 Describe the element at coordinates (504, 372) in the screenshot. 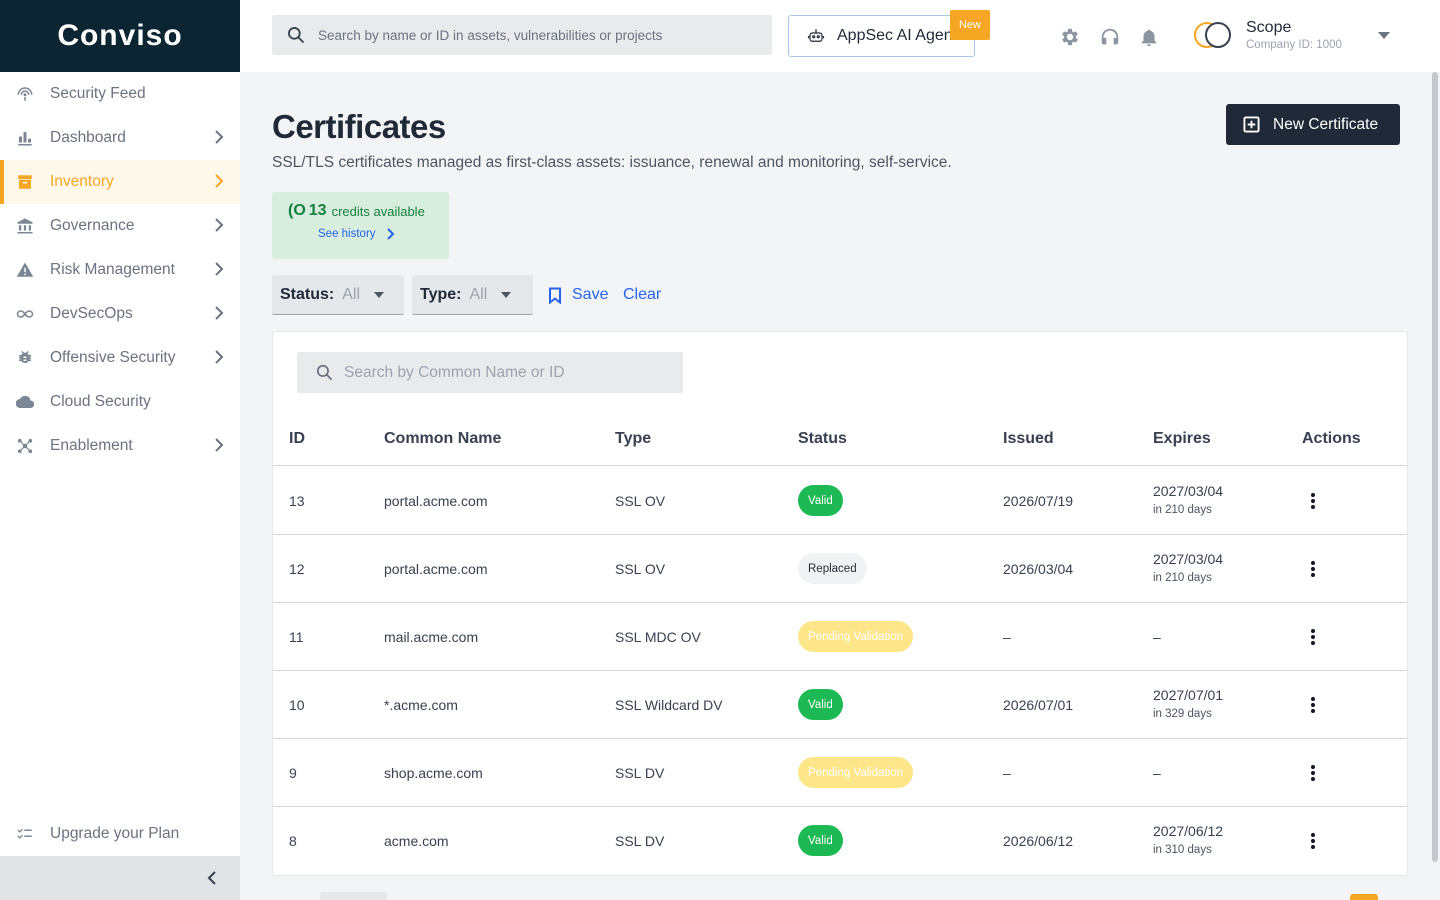

I see `certificate-search-input` at that location.